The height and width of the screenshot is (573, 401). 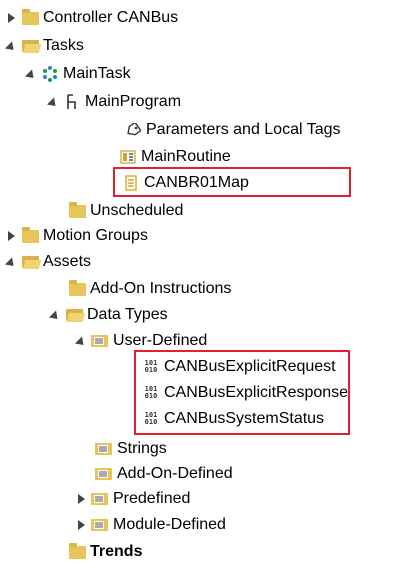 I want to click on tree-item-canbr01map: CANBR01Map, so click(x=183, y=183).